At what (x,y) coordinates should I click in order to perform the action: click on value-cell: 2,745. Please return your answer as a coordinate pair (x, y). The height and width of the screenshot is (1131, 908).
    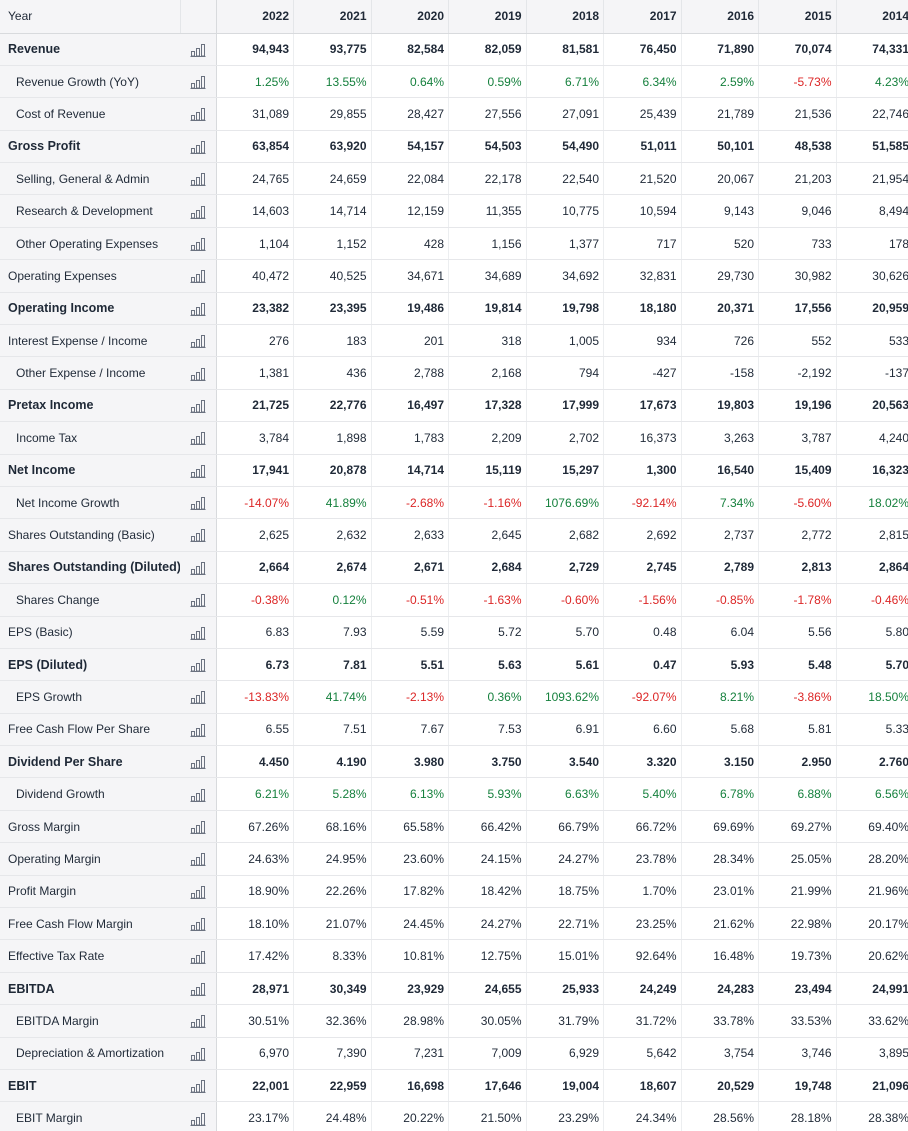
    Looking at the image, I should click on (642, 568).